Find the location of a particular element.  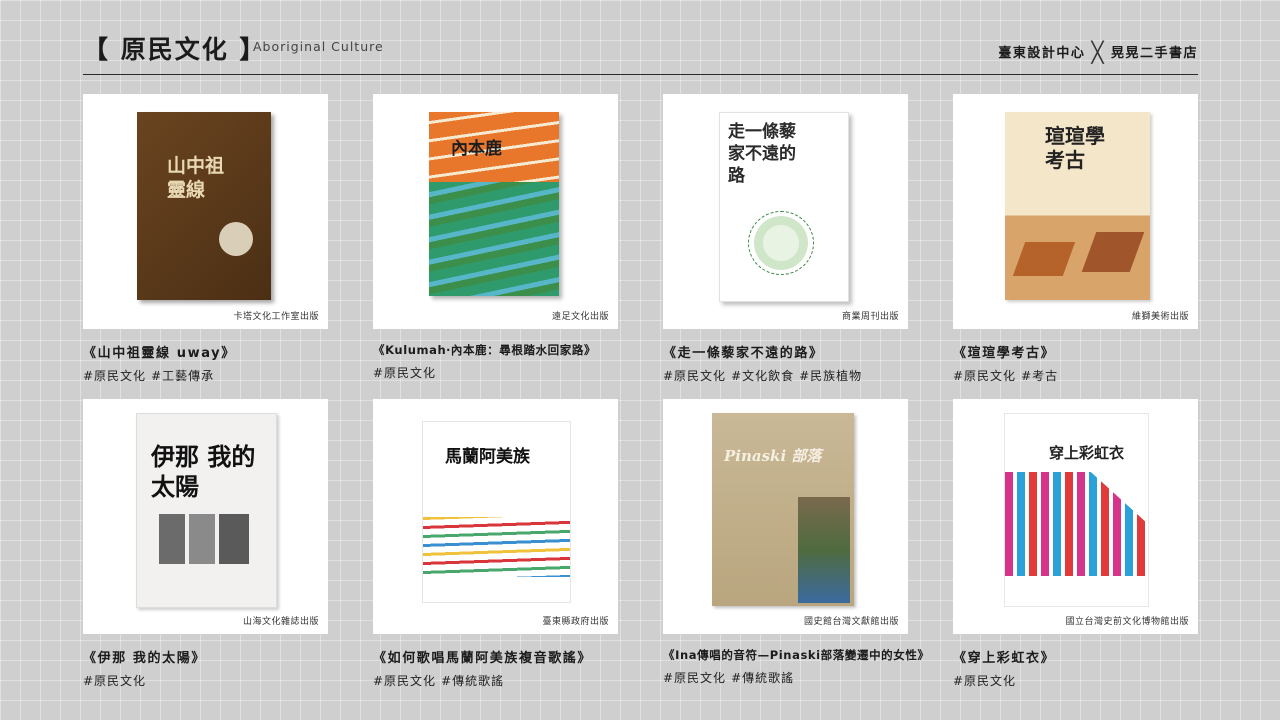

book-title: 《Ina傳唱的音符—Pinaski部落變遷中的女性》 is located at coordinates (796, 655).